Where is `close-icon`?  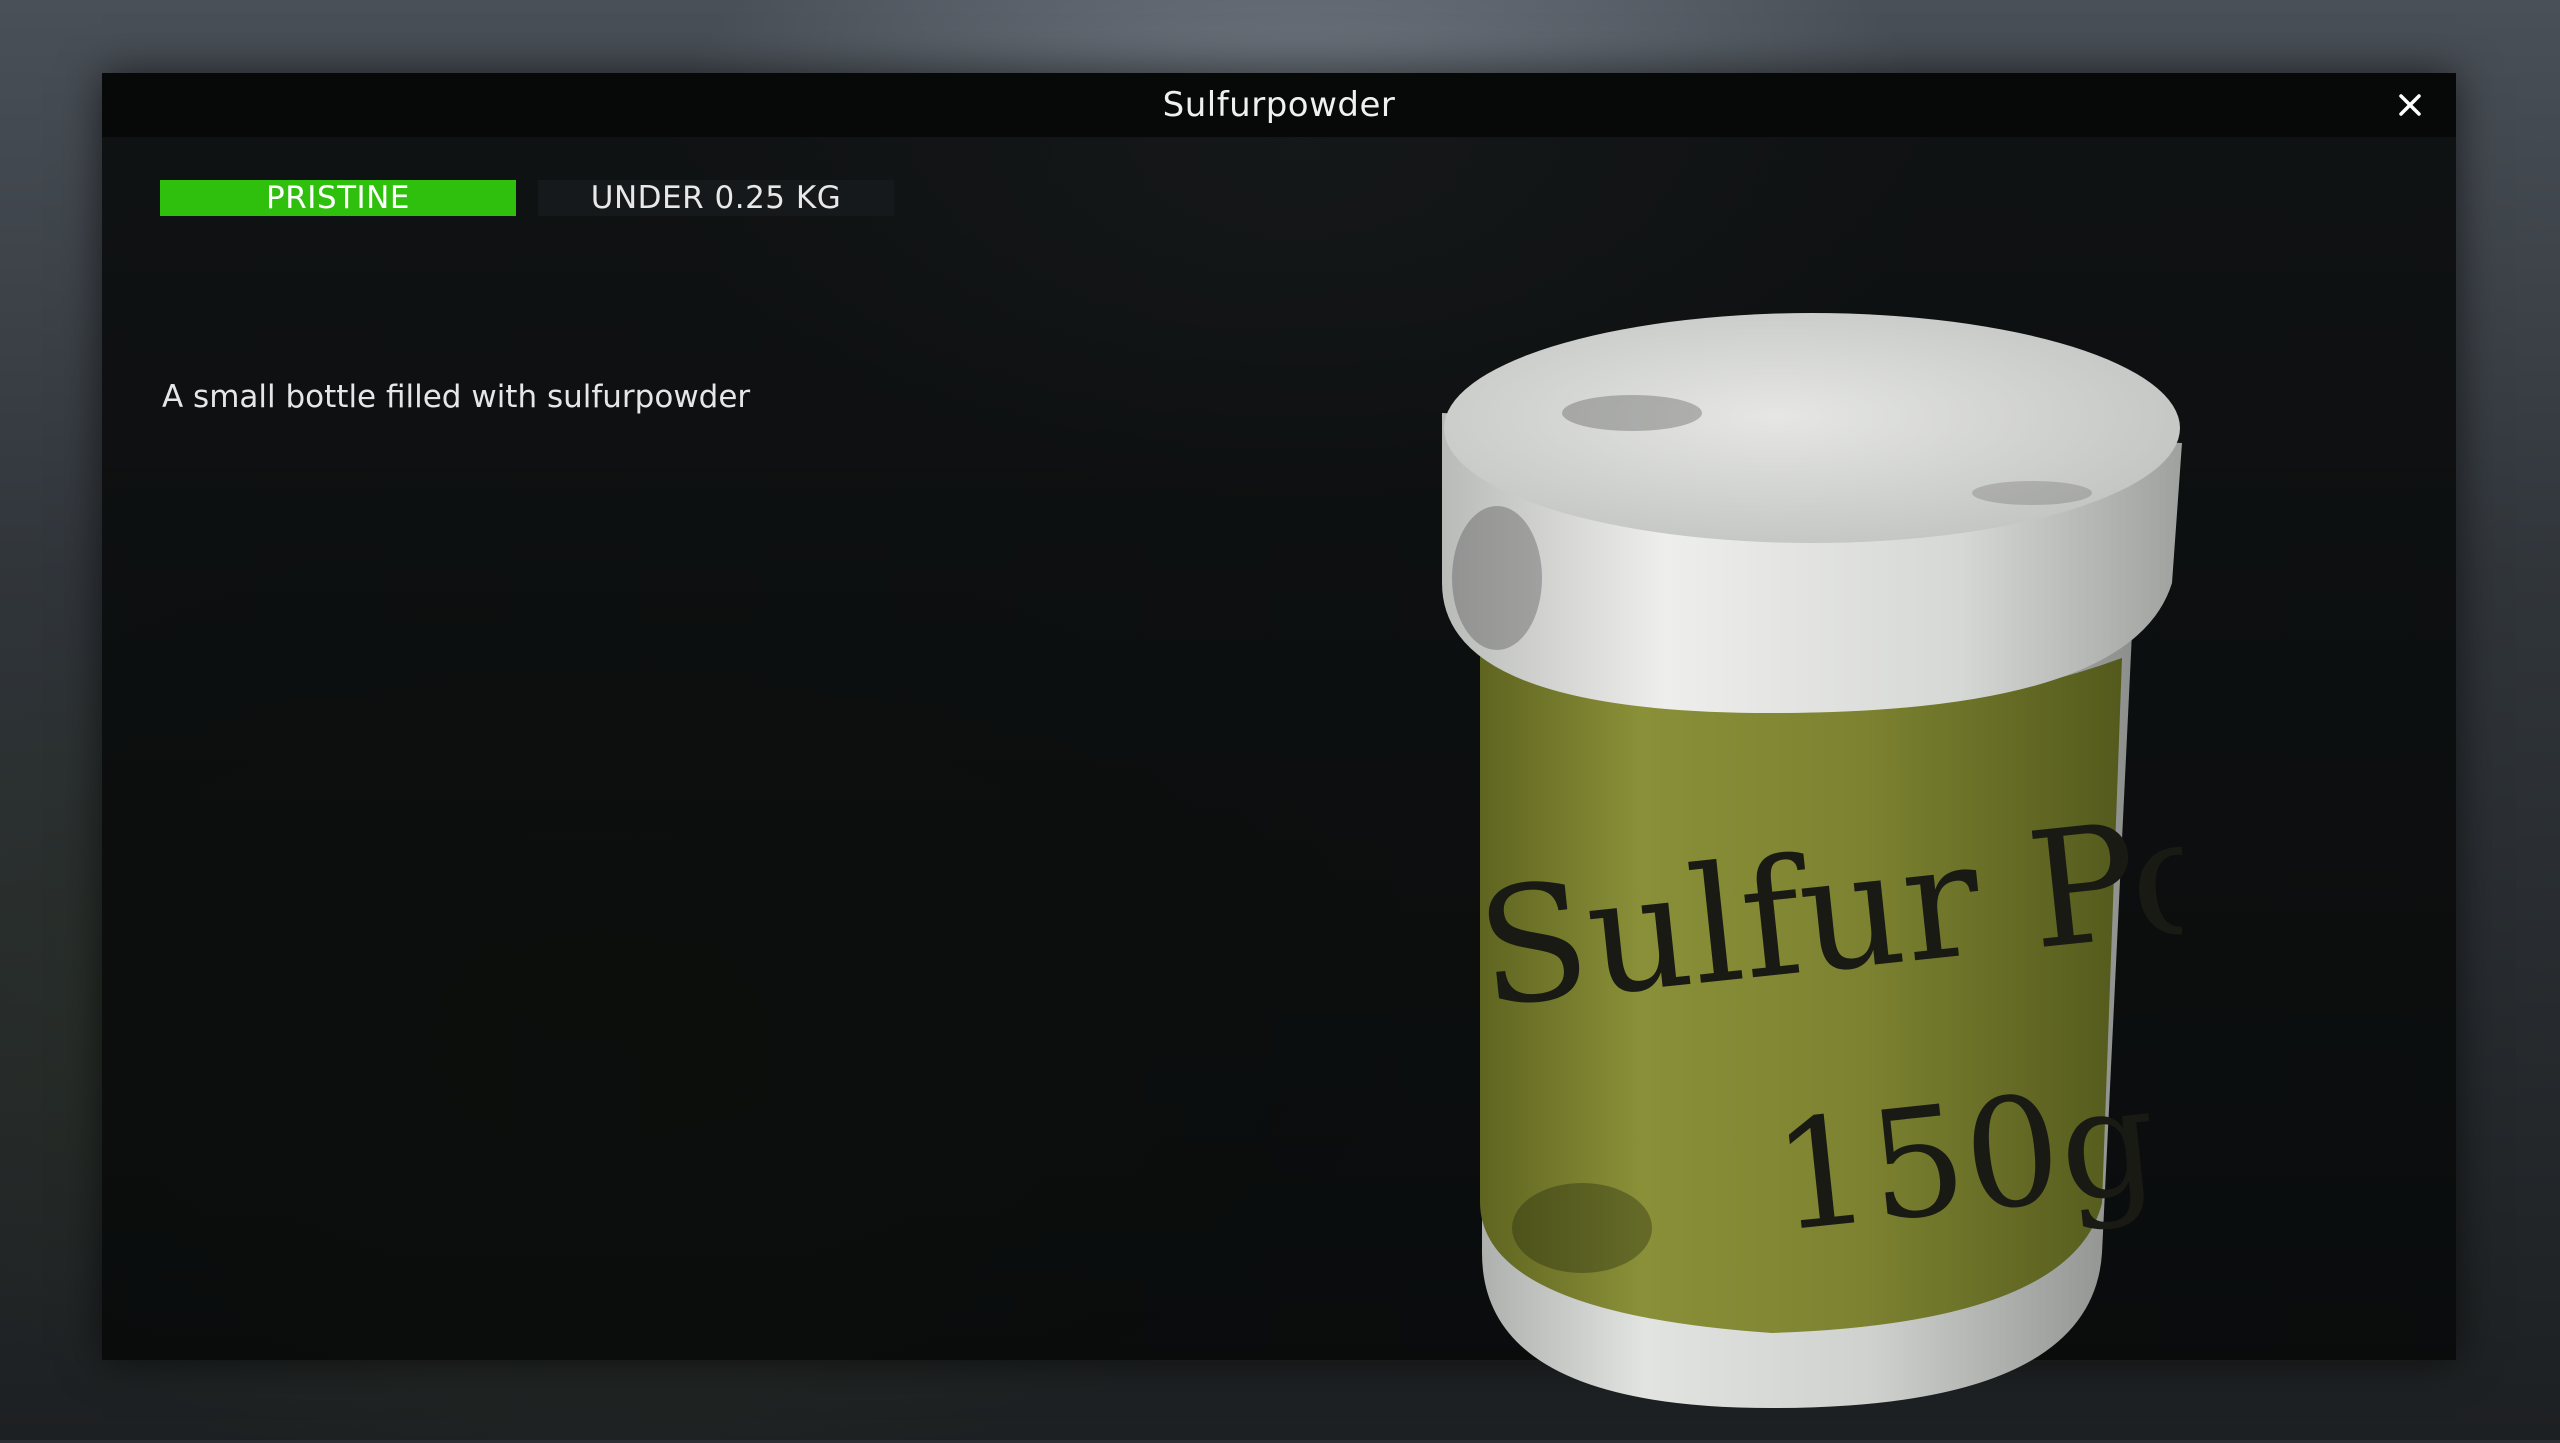
close-icon is located at coordinates (2410, 105).